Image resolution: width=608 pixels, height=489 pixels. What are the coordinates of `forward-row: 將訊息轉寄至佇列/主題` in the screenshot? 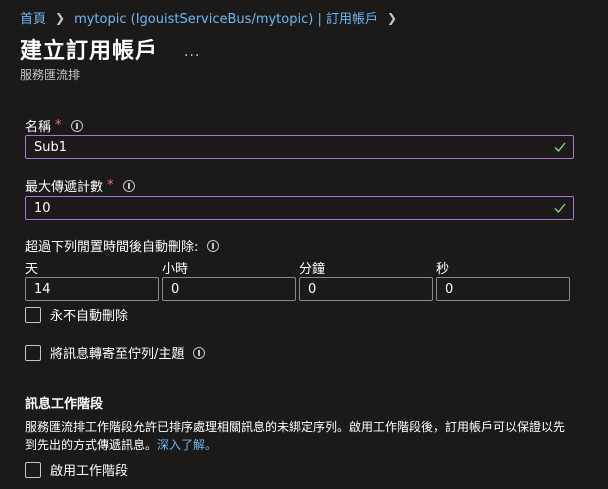 It's located at (115, 352).